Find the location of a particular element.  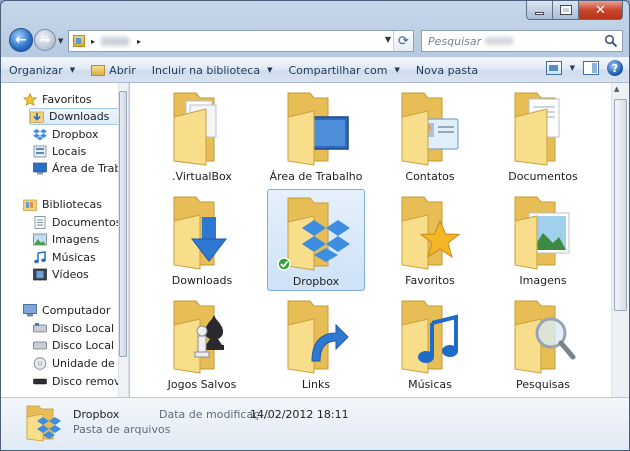

saved-games-folder-icon is located at coordinates (198, 337).